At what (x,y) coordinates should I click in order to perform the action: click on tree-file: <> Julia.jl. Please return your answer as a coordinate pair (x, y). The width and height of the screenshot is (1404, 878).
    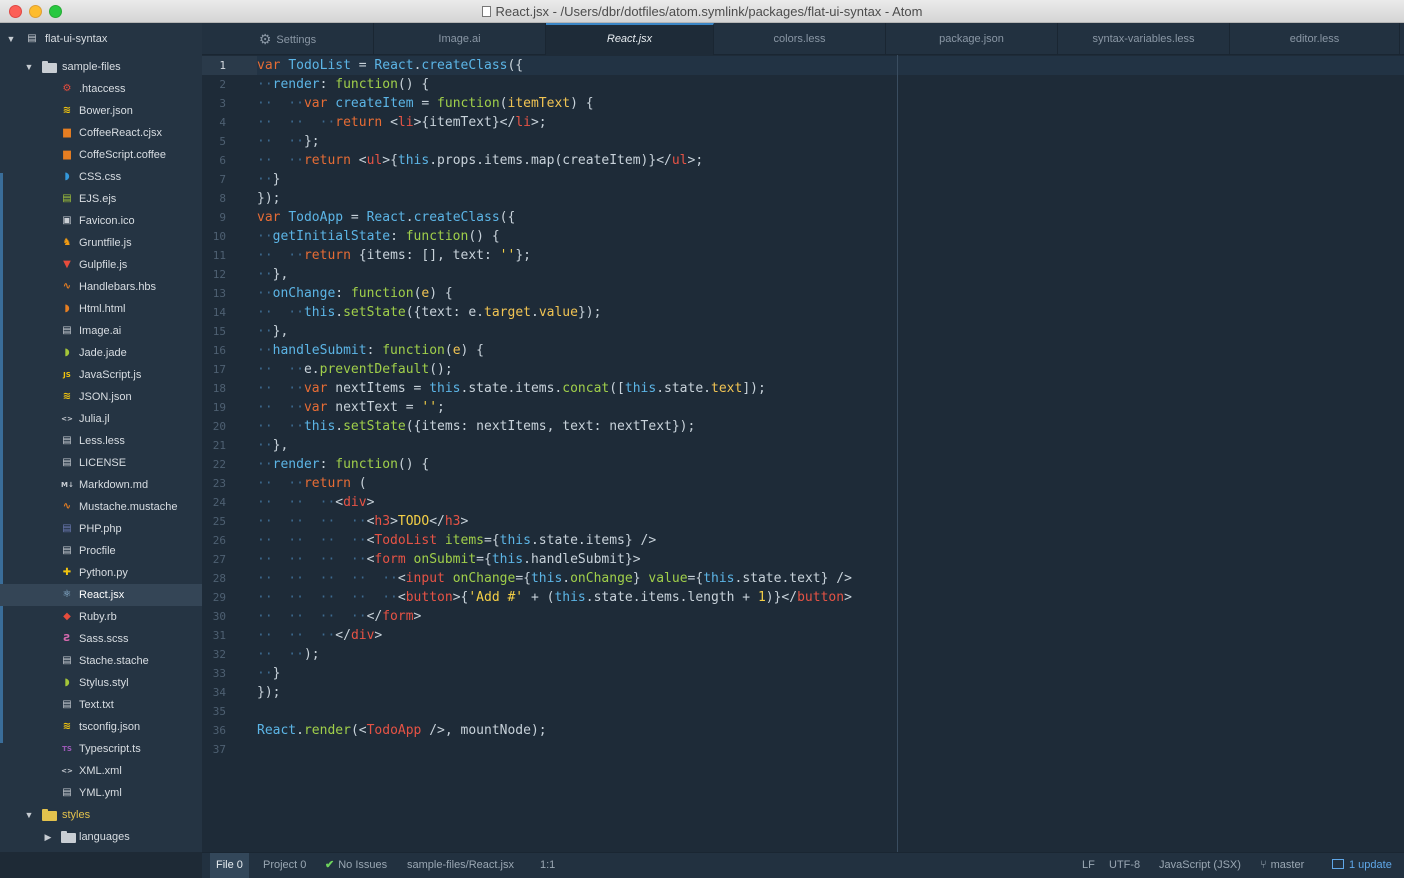
    Looking at the image, I should click on (101, 419).